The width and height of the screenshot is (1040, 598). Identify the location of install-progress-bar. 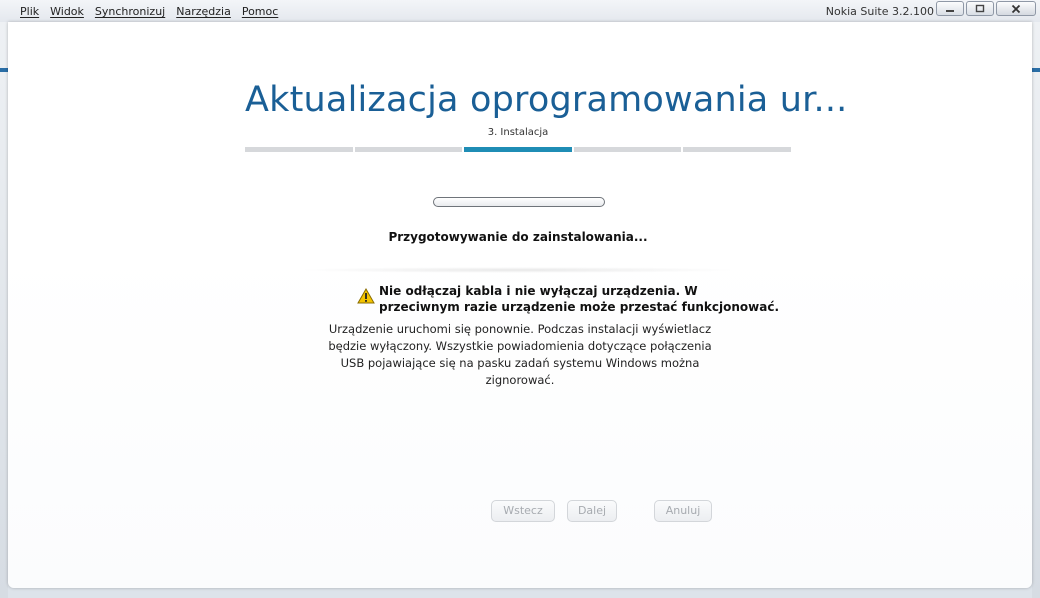
(519, 202).